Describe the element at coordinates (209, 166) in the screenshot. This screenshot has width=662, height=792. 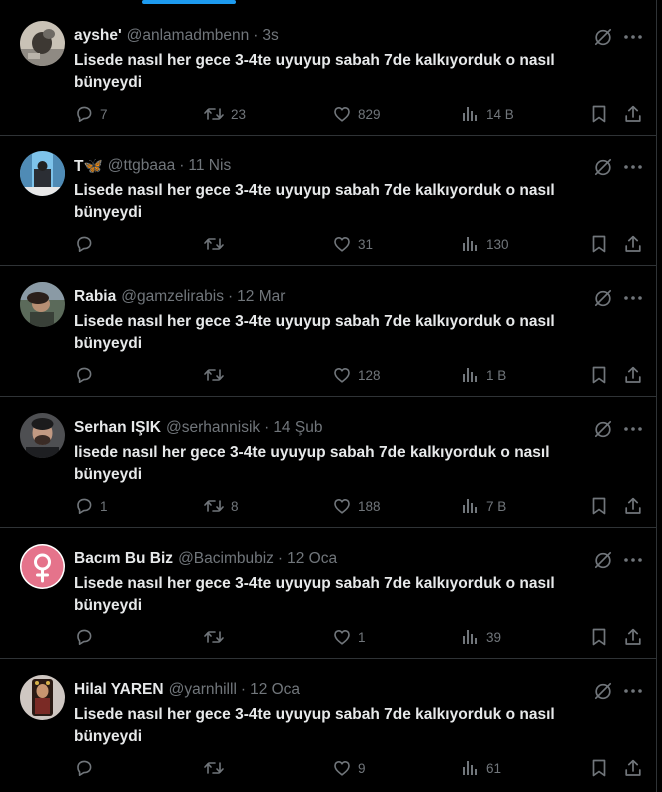
I see `timestamp: 11 Nis` at that location.